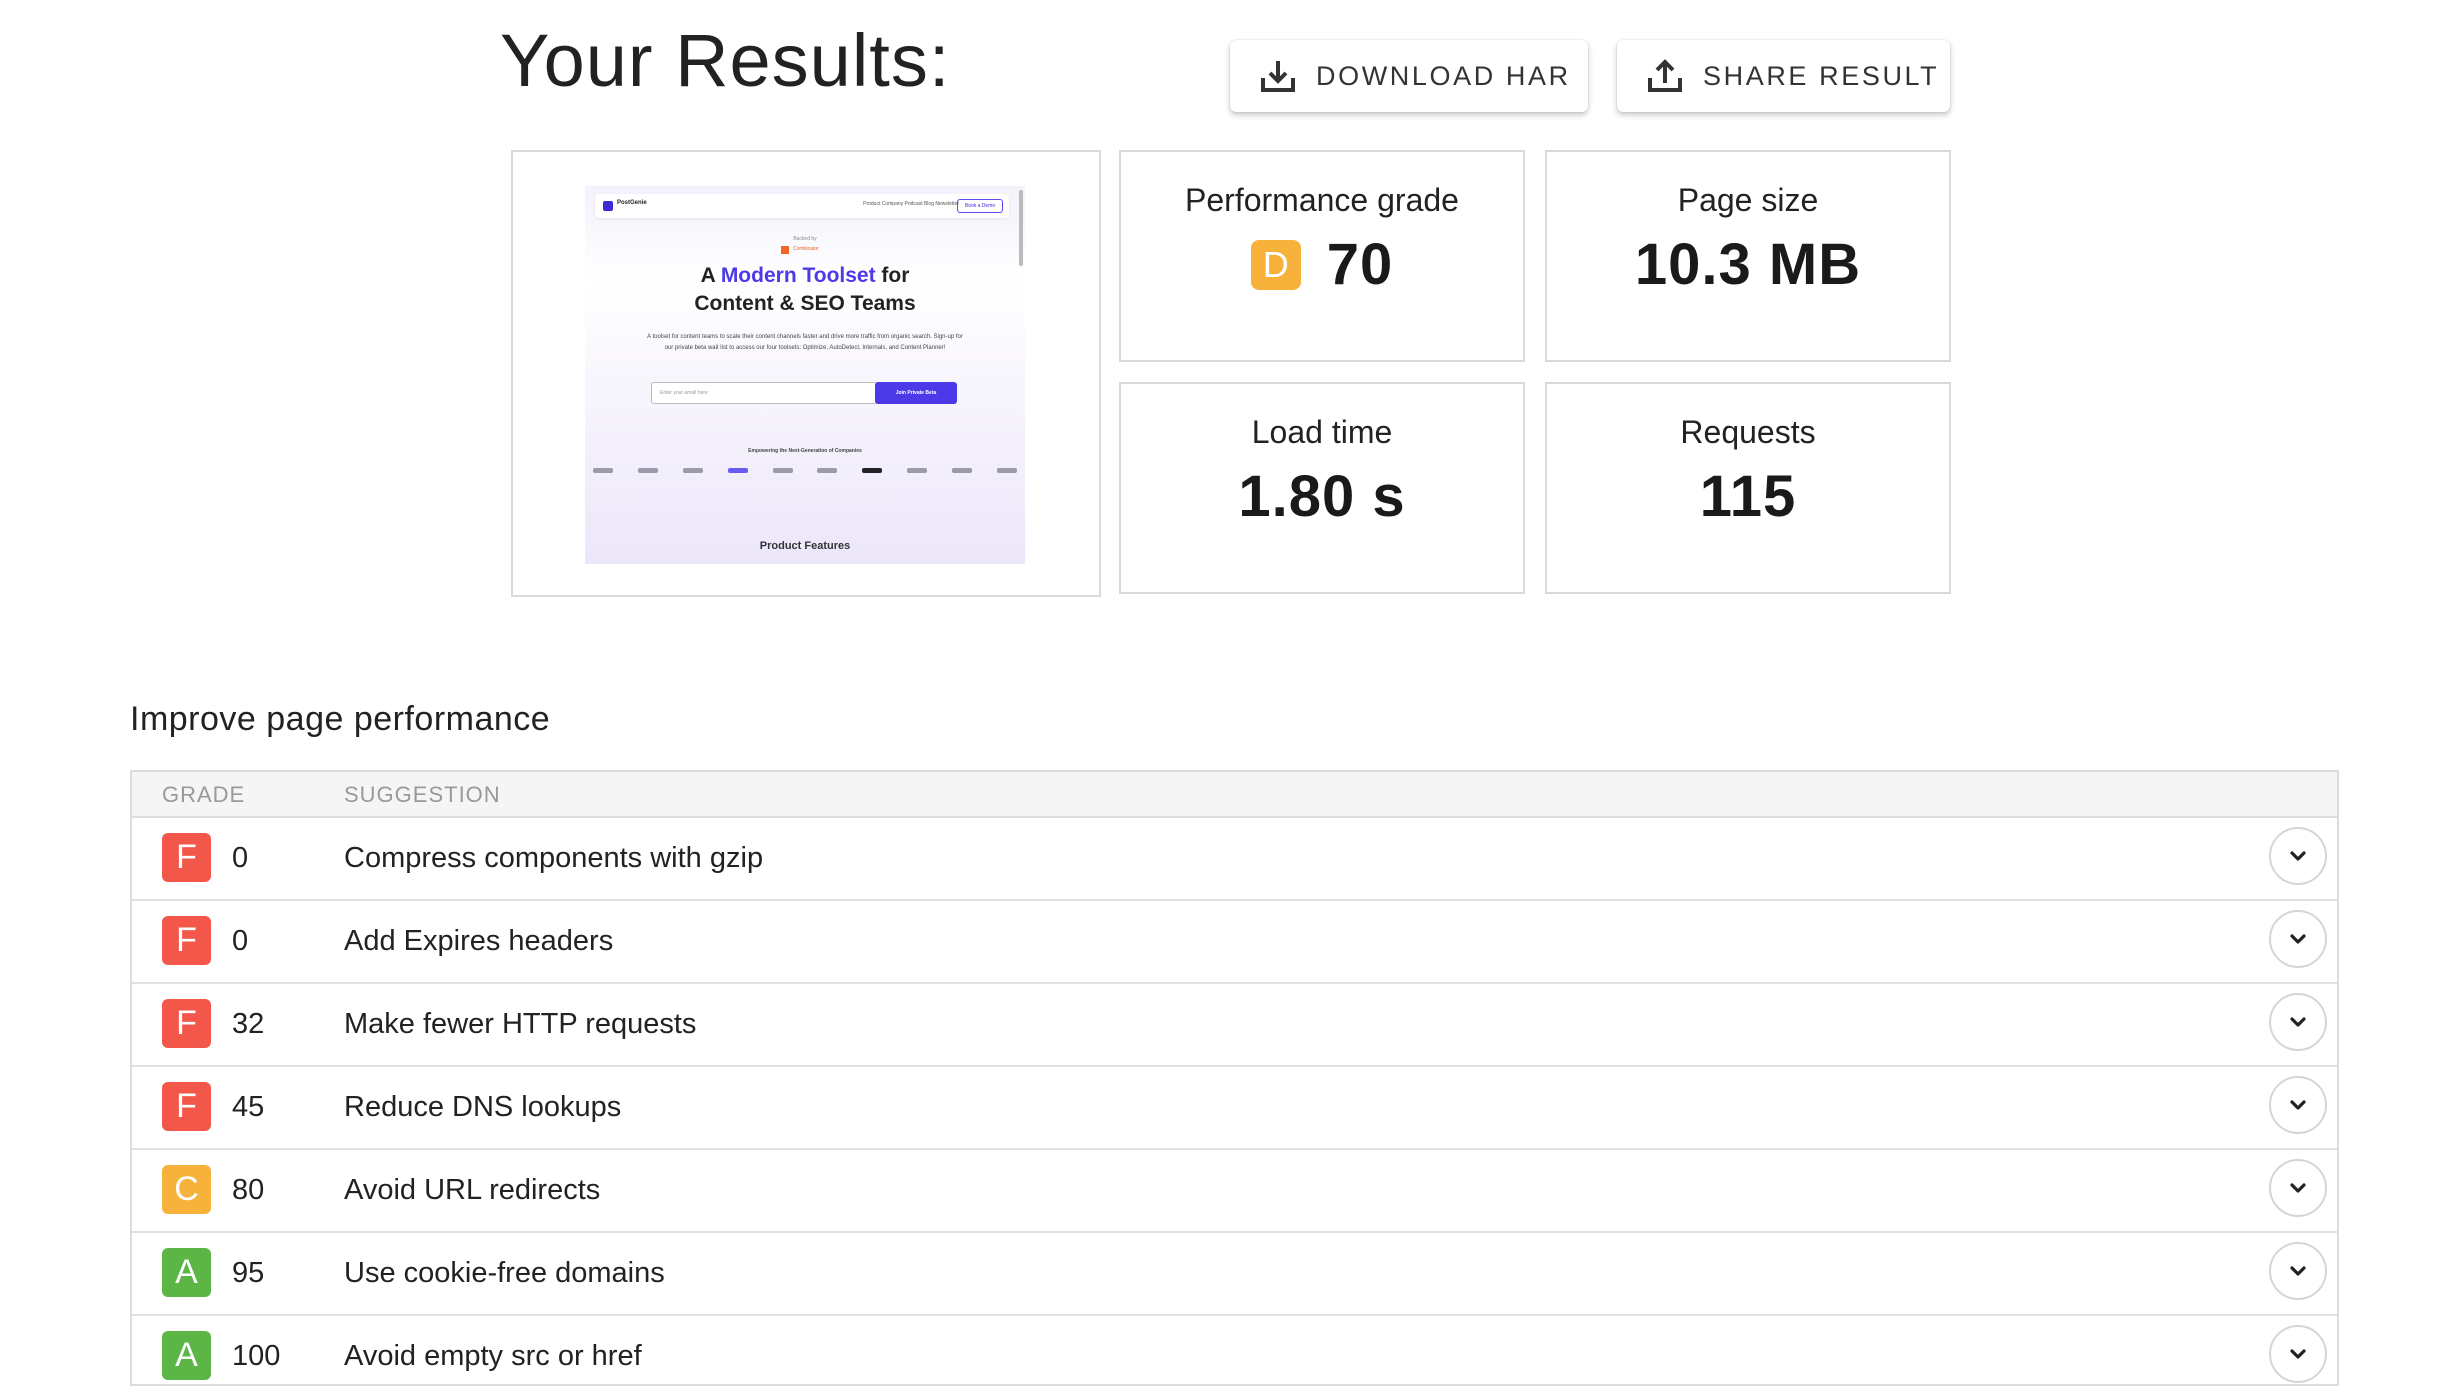 The image size is (2462, 1398). Describe the element at coordinates (632, 203) in the screenshot. I see `thumbnail-logo-text: PostGenie` at that location.